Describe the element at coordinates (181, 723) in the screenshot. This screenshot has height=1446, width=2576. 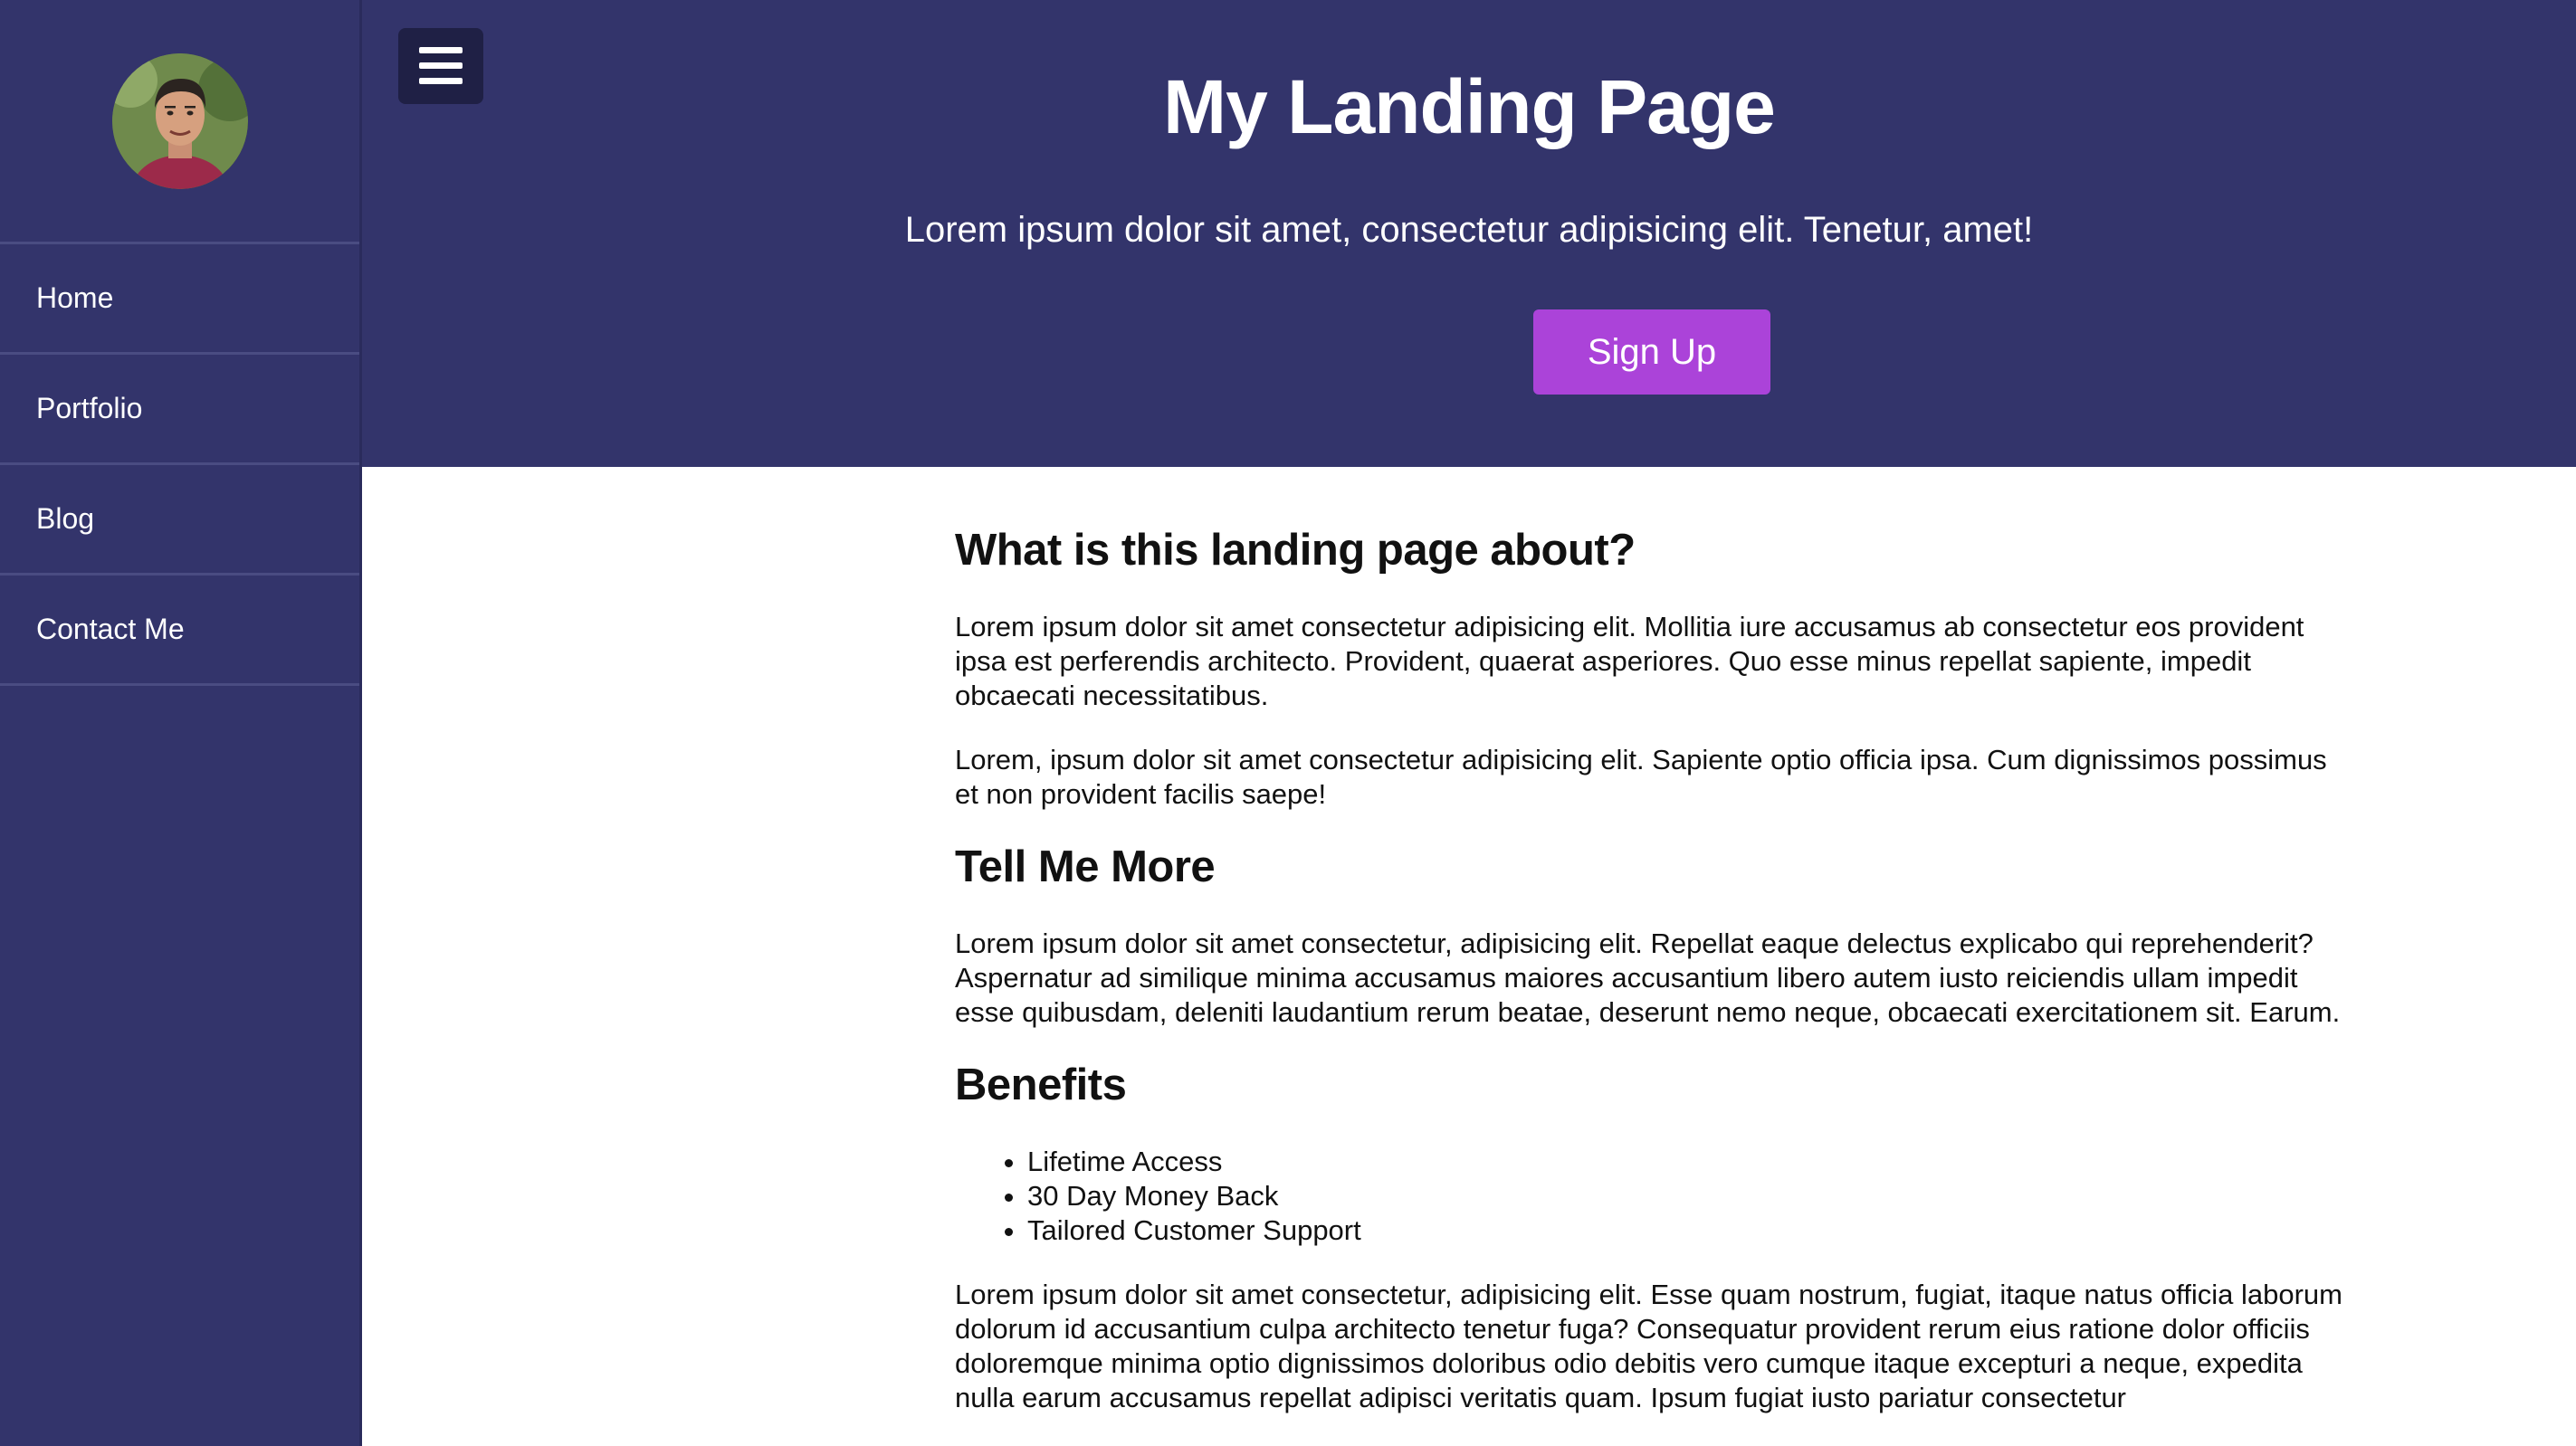
I see `sidebar: Home Portfolio Blog Contact Me` at that location.